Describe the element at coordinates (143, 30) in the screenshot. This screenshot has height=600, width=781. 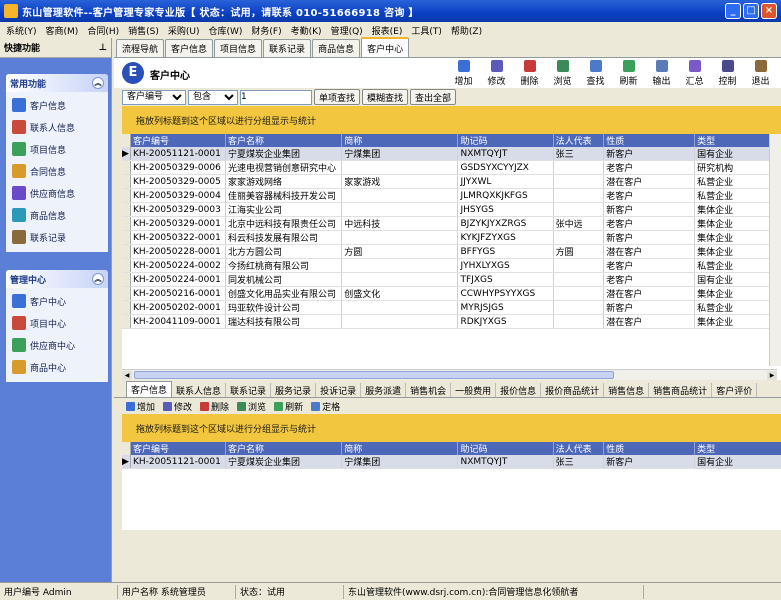
I see `menu-item-3: 销售(S)` at that location.